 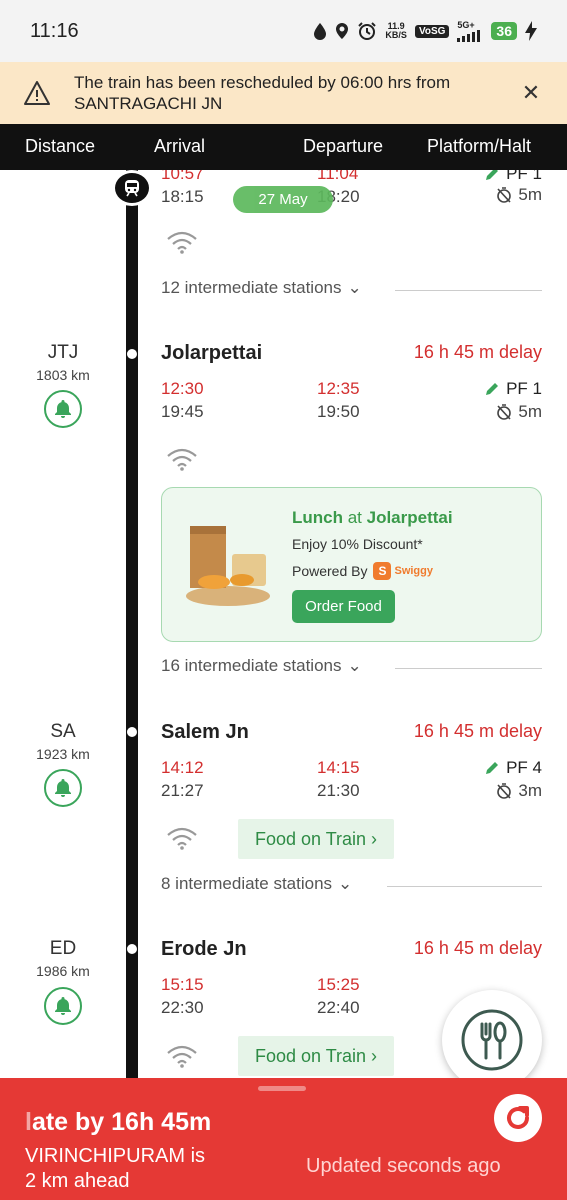 I want to click on departure-scheduled: 15:25, so click(x=338, y=984).